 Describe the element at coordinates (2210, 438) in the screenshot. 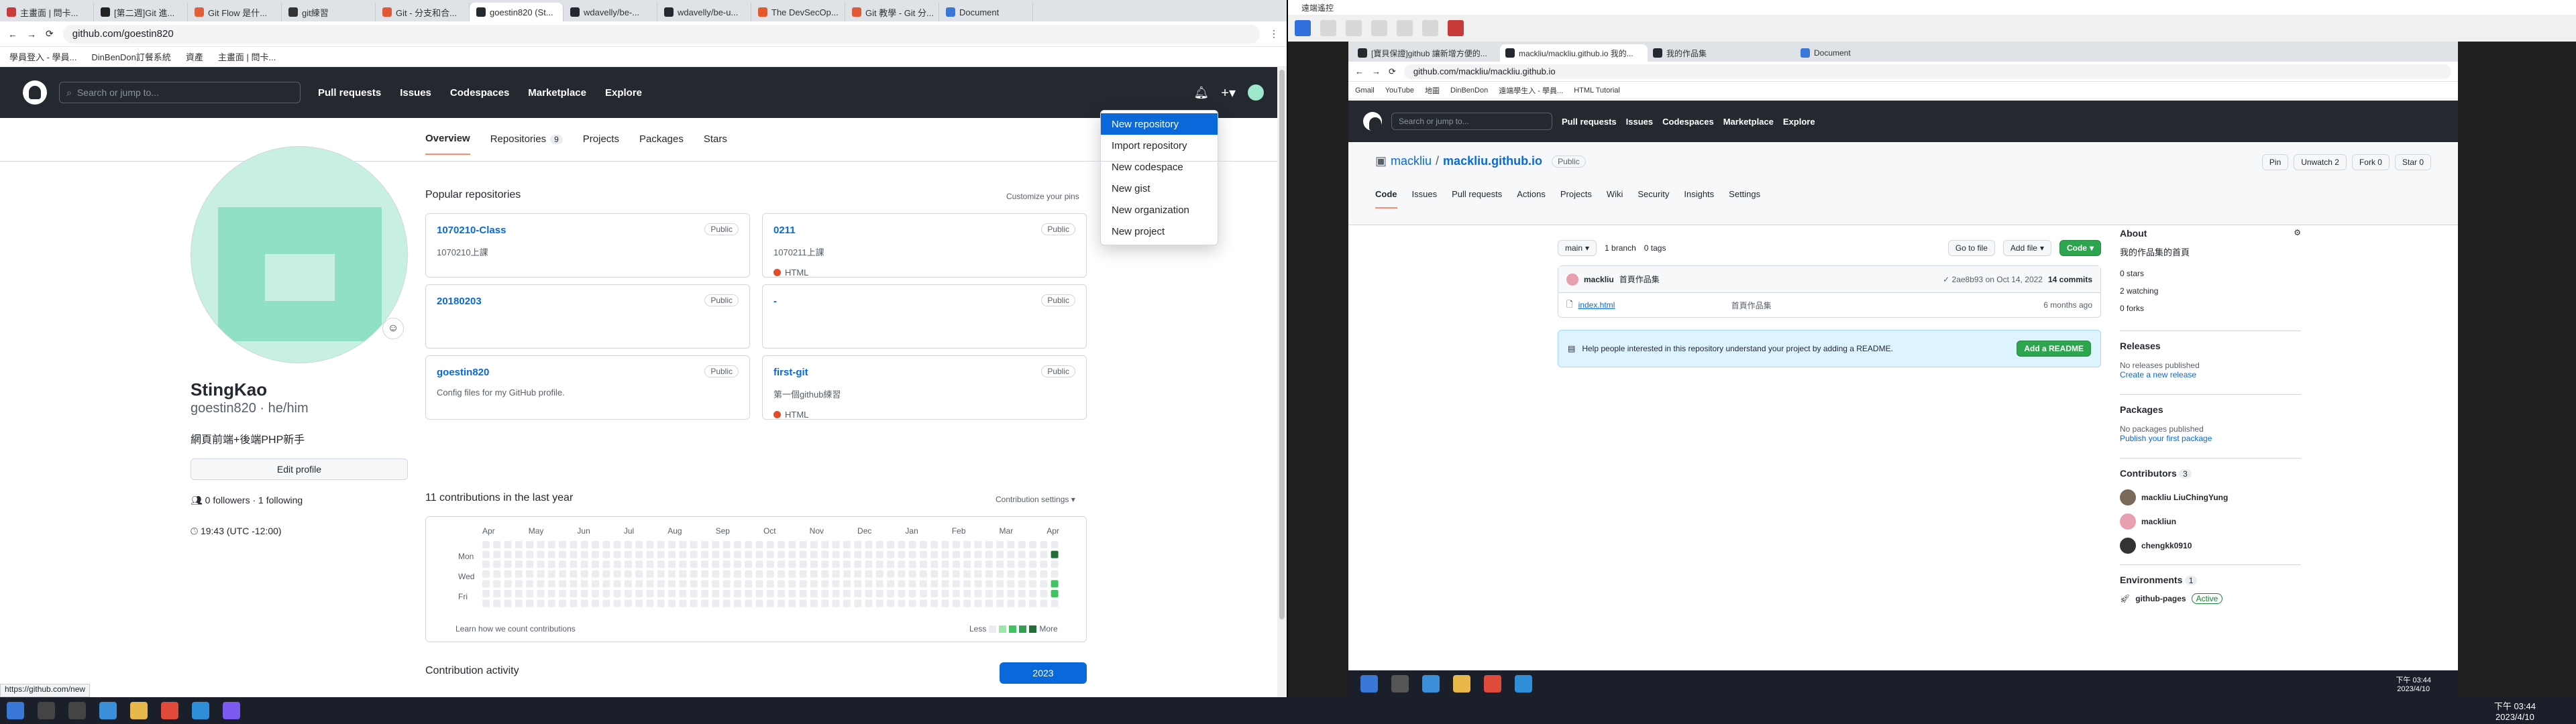

I see `publish-package-link: Publish your first package` at that location.